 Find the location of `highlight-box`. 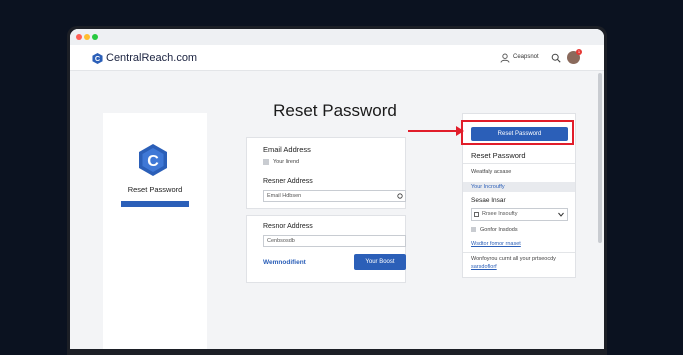

highlight-box is located at coordinates (517, 132).